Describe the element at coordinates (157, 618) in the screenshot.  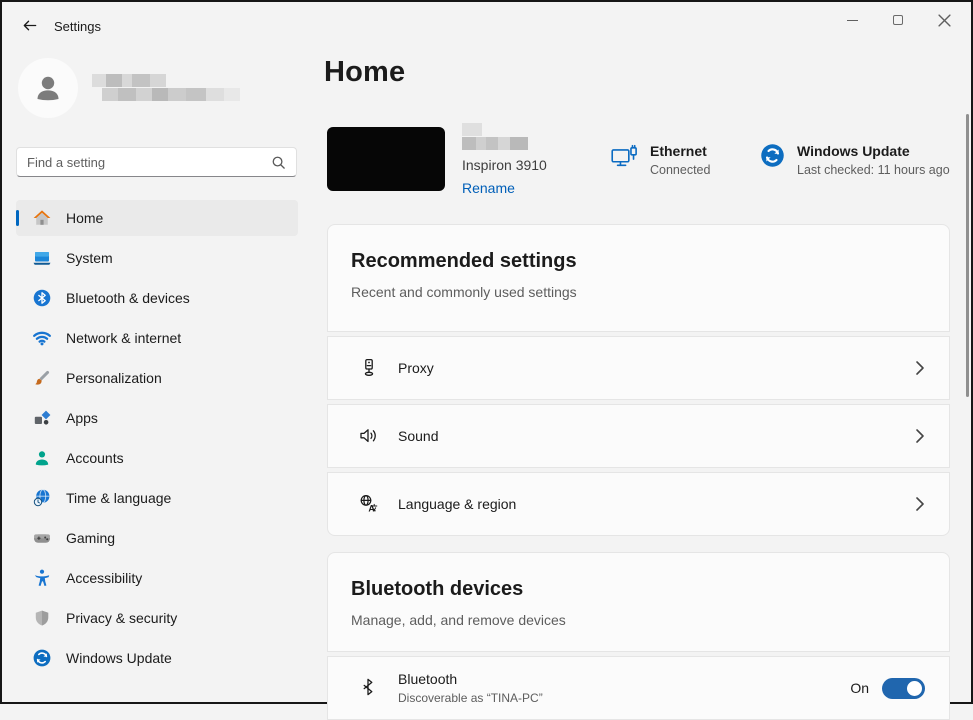
I see `sidebar-item-privacy-security: Privacy & security` at that location.